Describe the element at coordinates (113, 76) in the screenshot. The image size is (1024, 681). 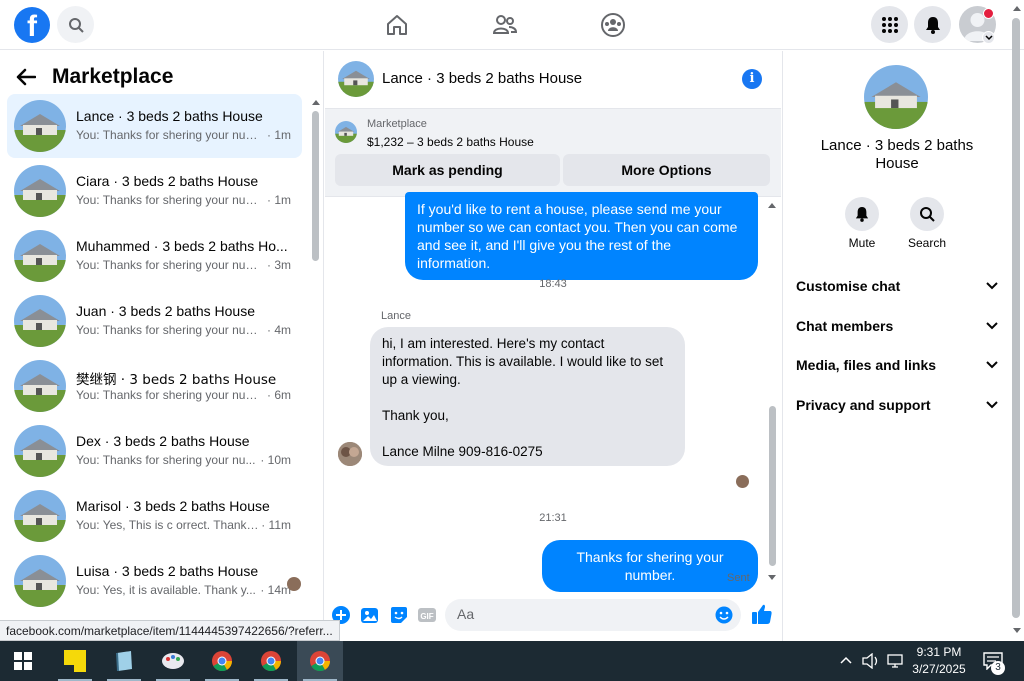
I see `page-title: Marketplace` at that location.